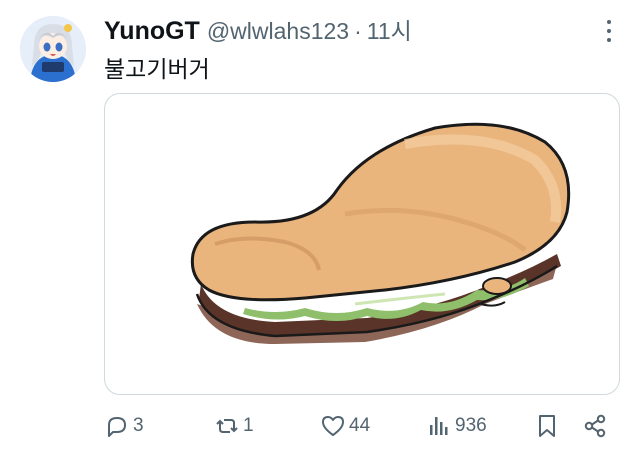 The width and height of the screenshot is (640, 459). I want to click on share-icon, so click(595, 426).